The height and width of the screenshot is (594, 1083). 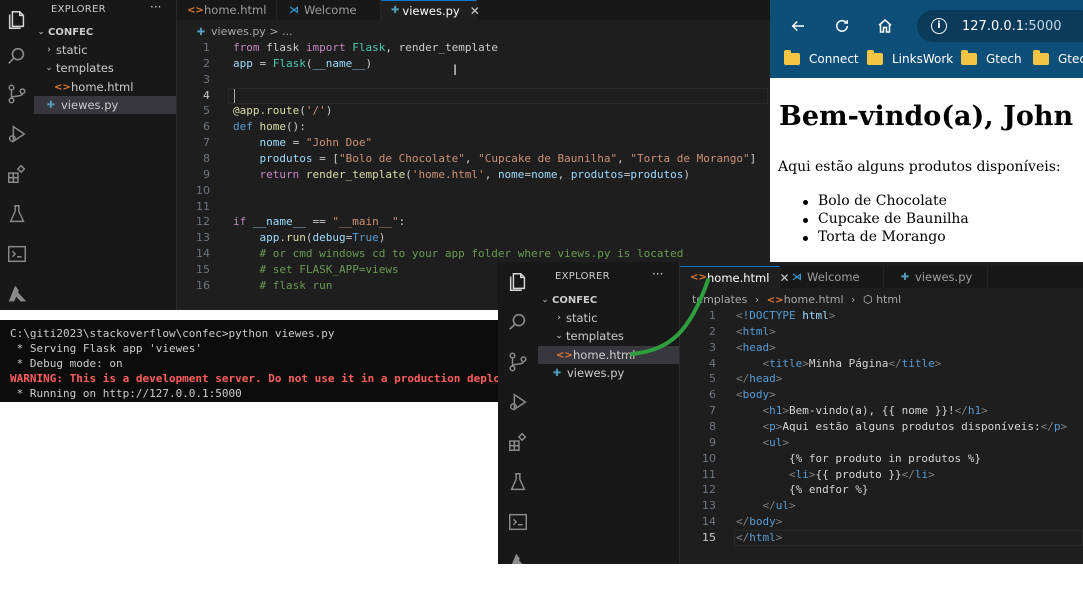 What do you see at coordinates (936, 277) in the screenshot?
I see `tab-viewes-py: ✚ viewes.py` at bounding box center [936, 277].